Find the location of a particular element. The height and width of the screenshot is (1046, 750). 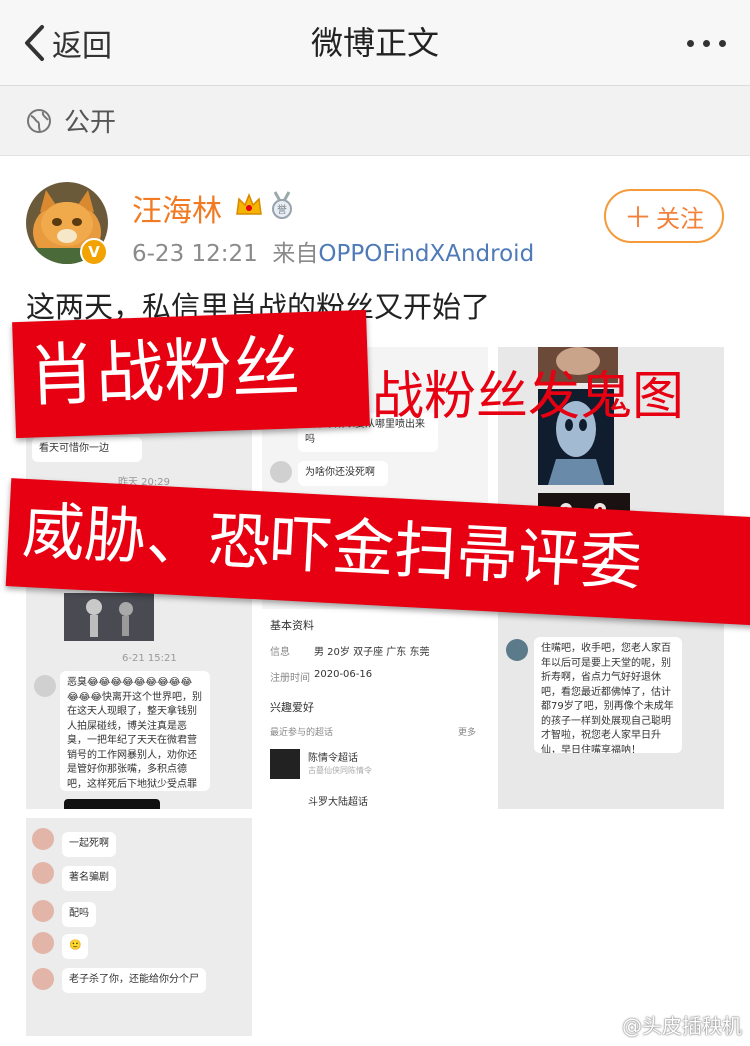

post-meta: 6-23 12:21 来自OPPOFindXAndroid is located at coordinates (333, 251).